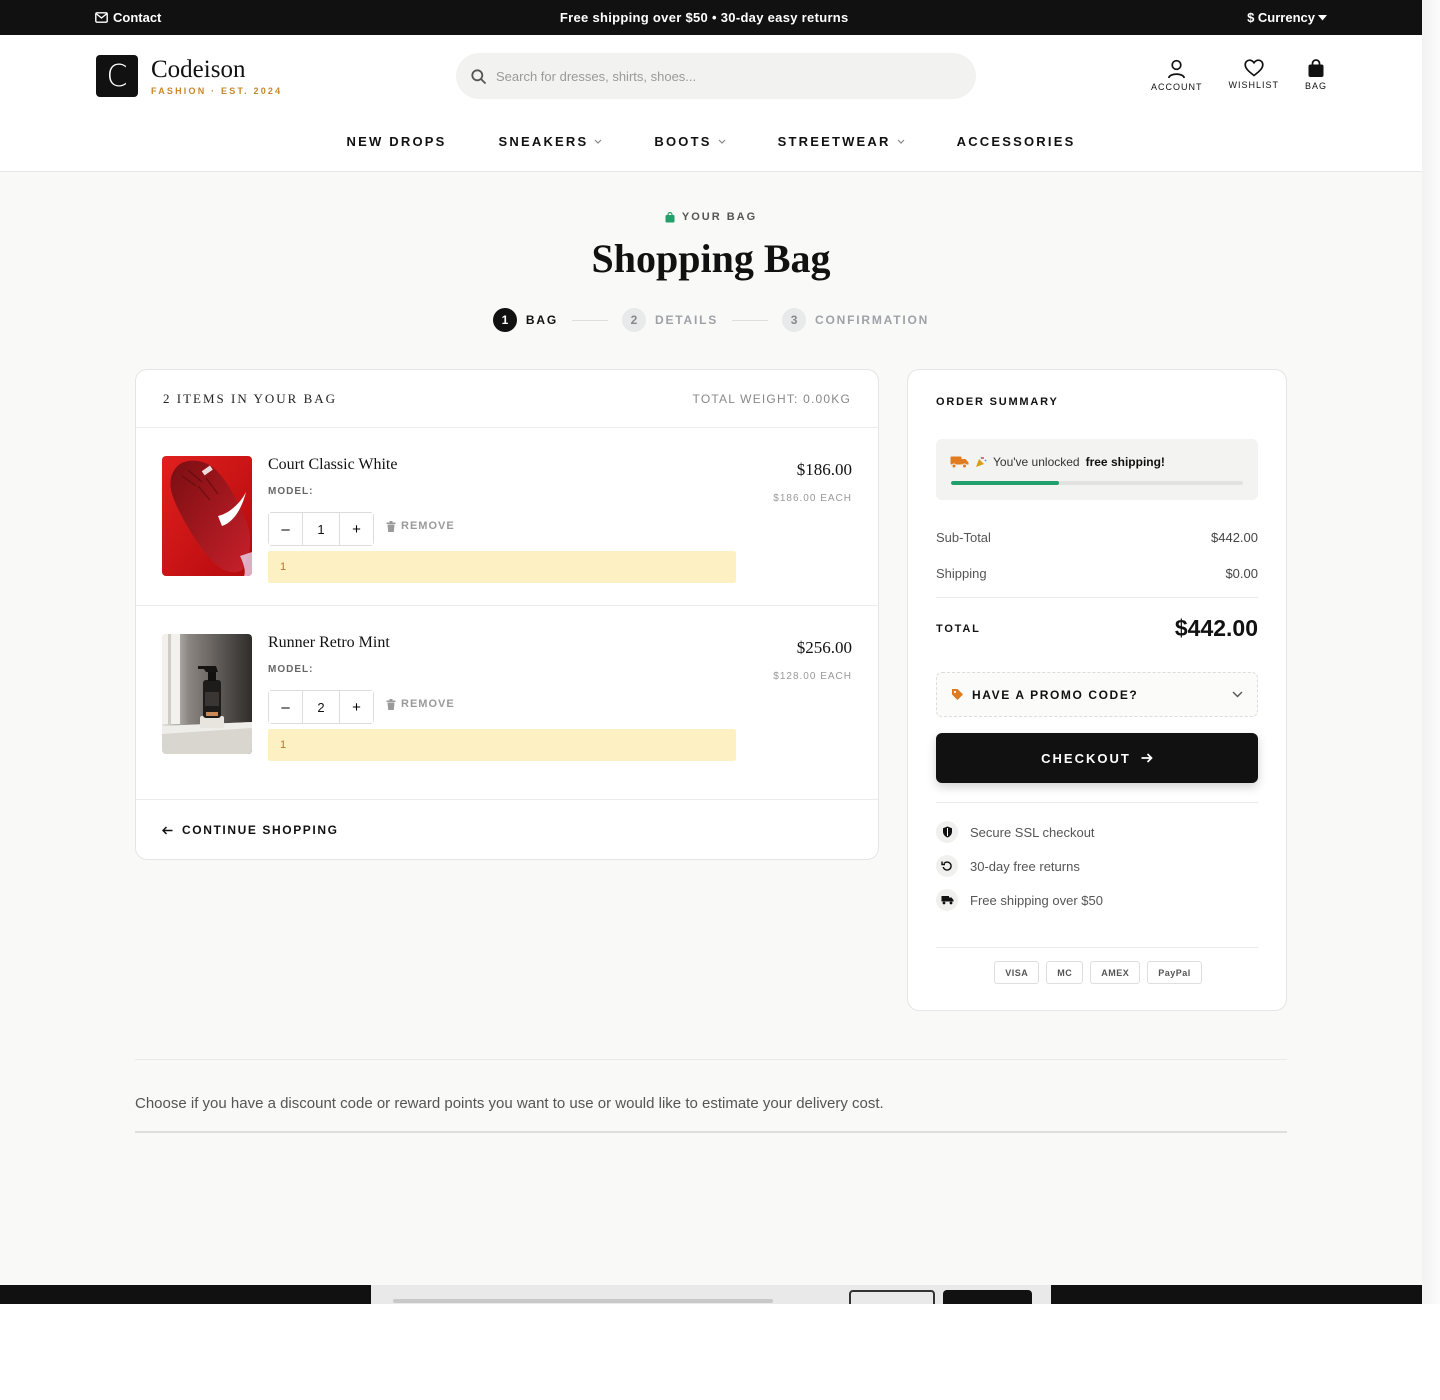  Describe the element at coordinates (961, 573) in the screenshot. I see `shipping-label: Shipping` at that location.